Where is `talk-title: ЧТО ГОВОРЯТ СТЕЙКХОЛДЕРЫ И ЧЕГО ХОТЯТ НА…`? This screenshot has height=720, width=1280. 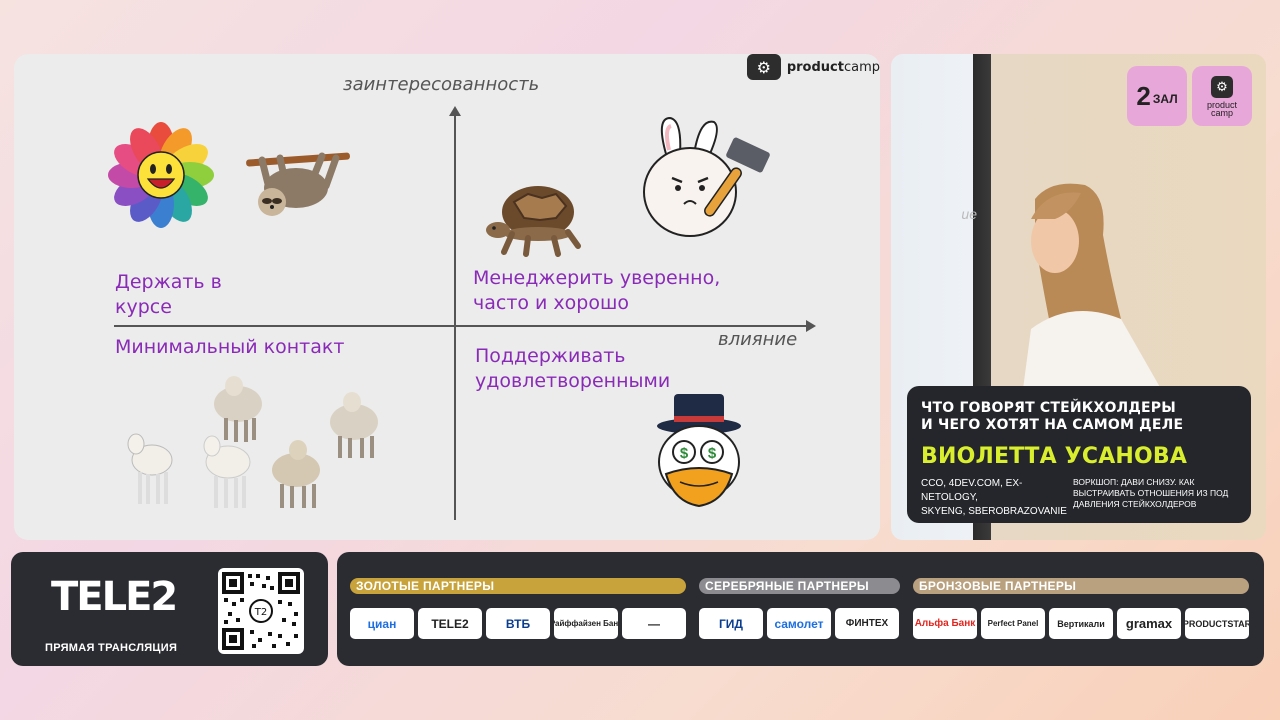
talk-title: ЧТО ГОВОРЯТ СТЕЙКХОЛДЕРЫ И ЧЕГО ХОТЯТ НА… is located at coordinates (1052, 416).